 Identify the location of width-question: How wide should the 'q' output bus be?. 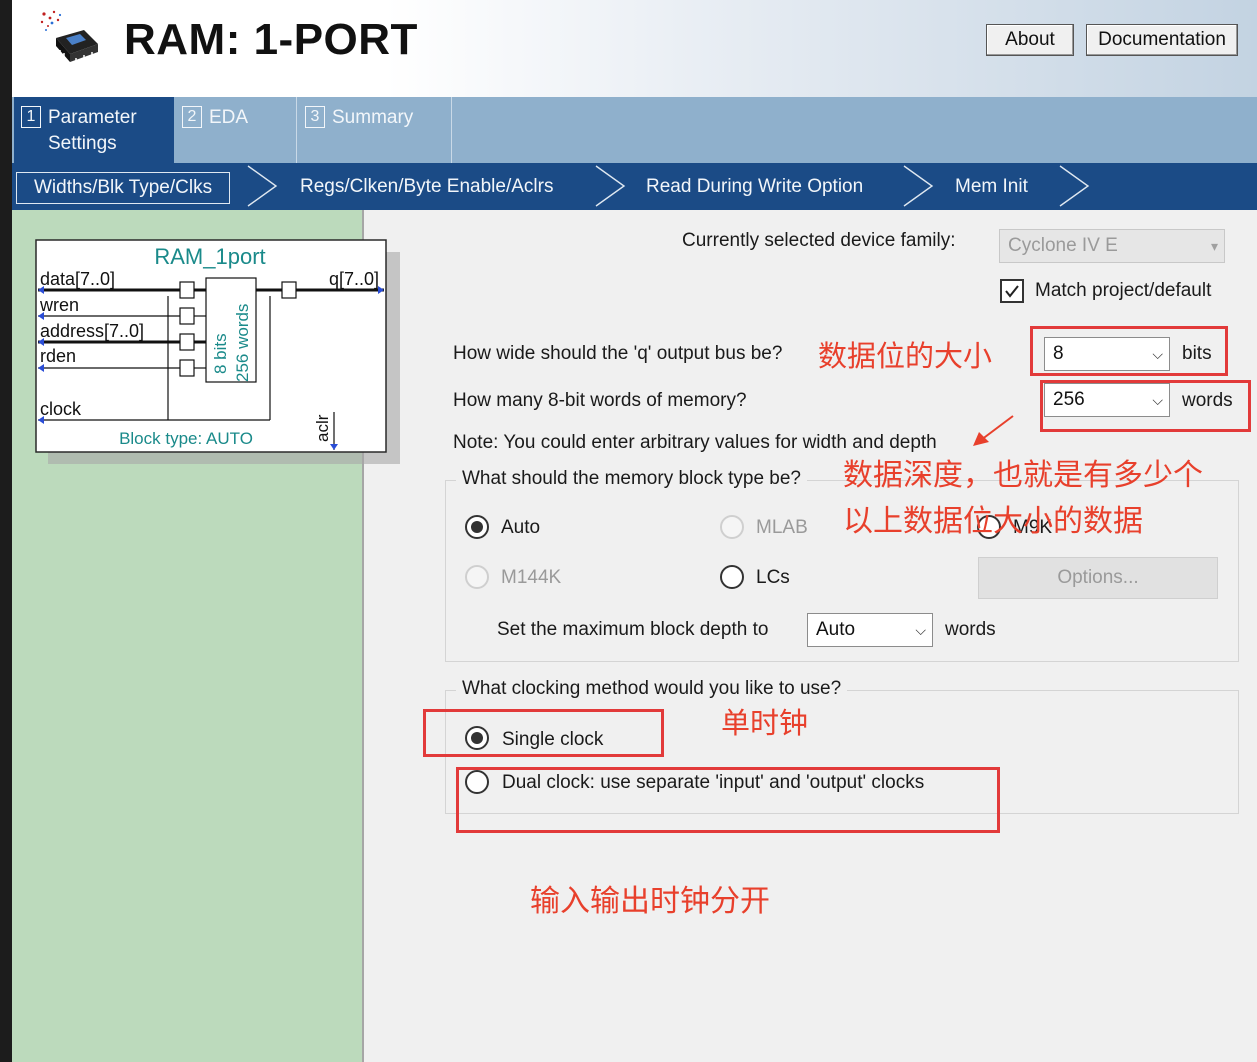
(618, 353).